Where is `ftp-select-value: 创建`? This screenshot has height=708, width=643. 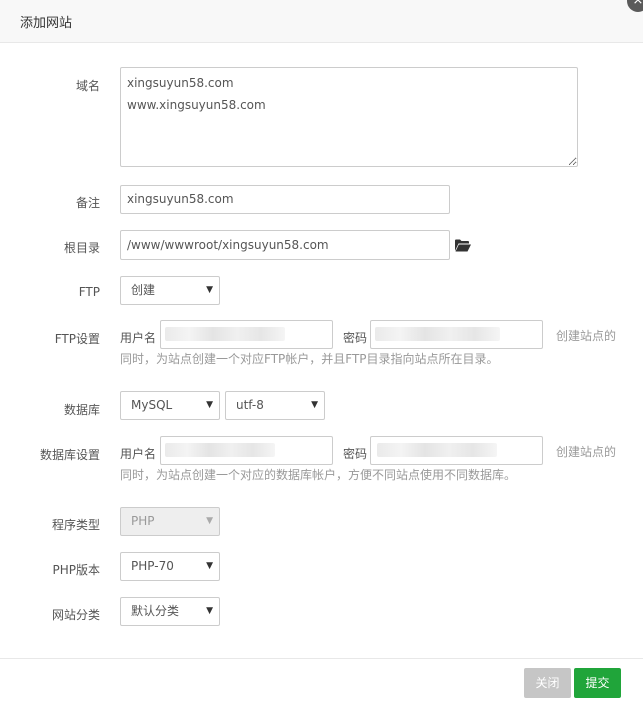 ftp-select-value: 创建 is located at coordinates (143, 290).